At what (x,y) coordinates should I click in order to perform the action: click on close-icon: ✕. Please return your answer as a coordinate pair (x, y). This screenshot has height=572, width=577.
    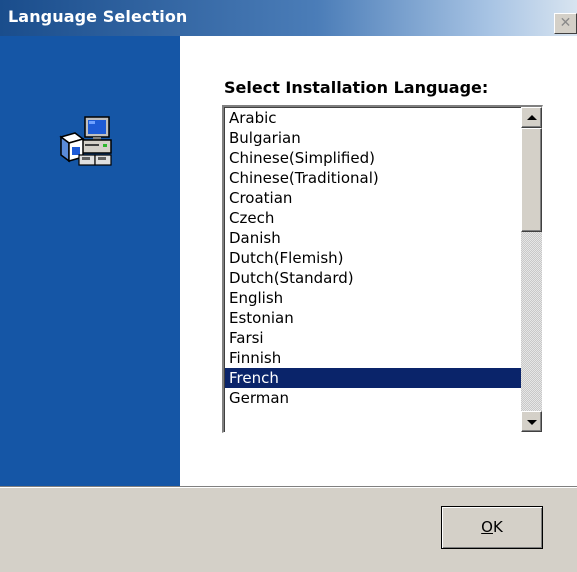
    Looking at the image, I should click on (565, 23).